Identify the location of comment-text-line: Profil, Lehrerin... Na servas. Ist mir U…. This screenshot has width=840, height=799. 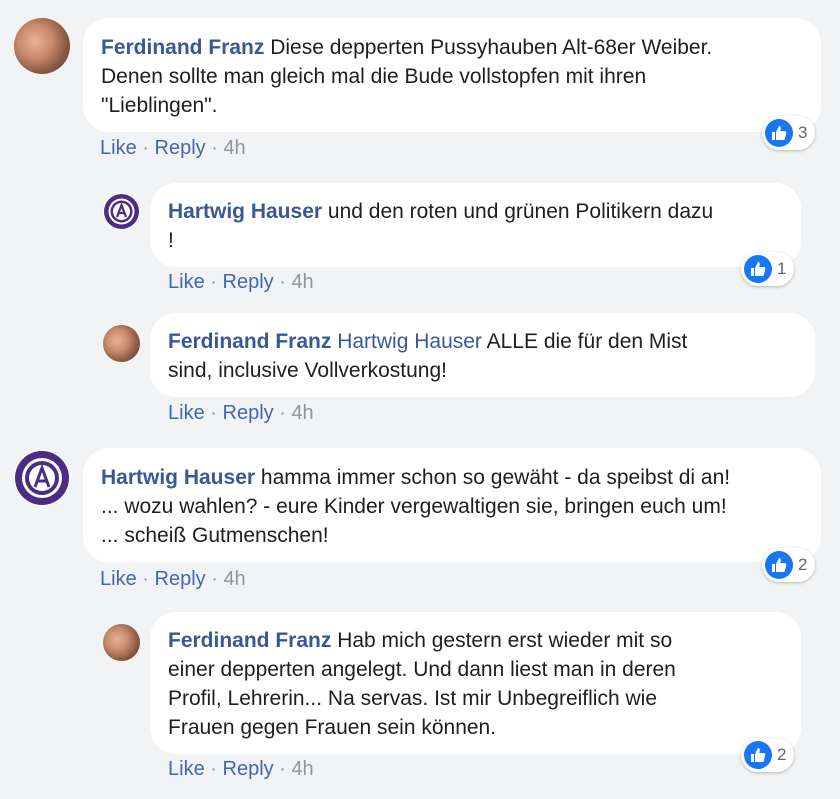
(412, 698).